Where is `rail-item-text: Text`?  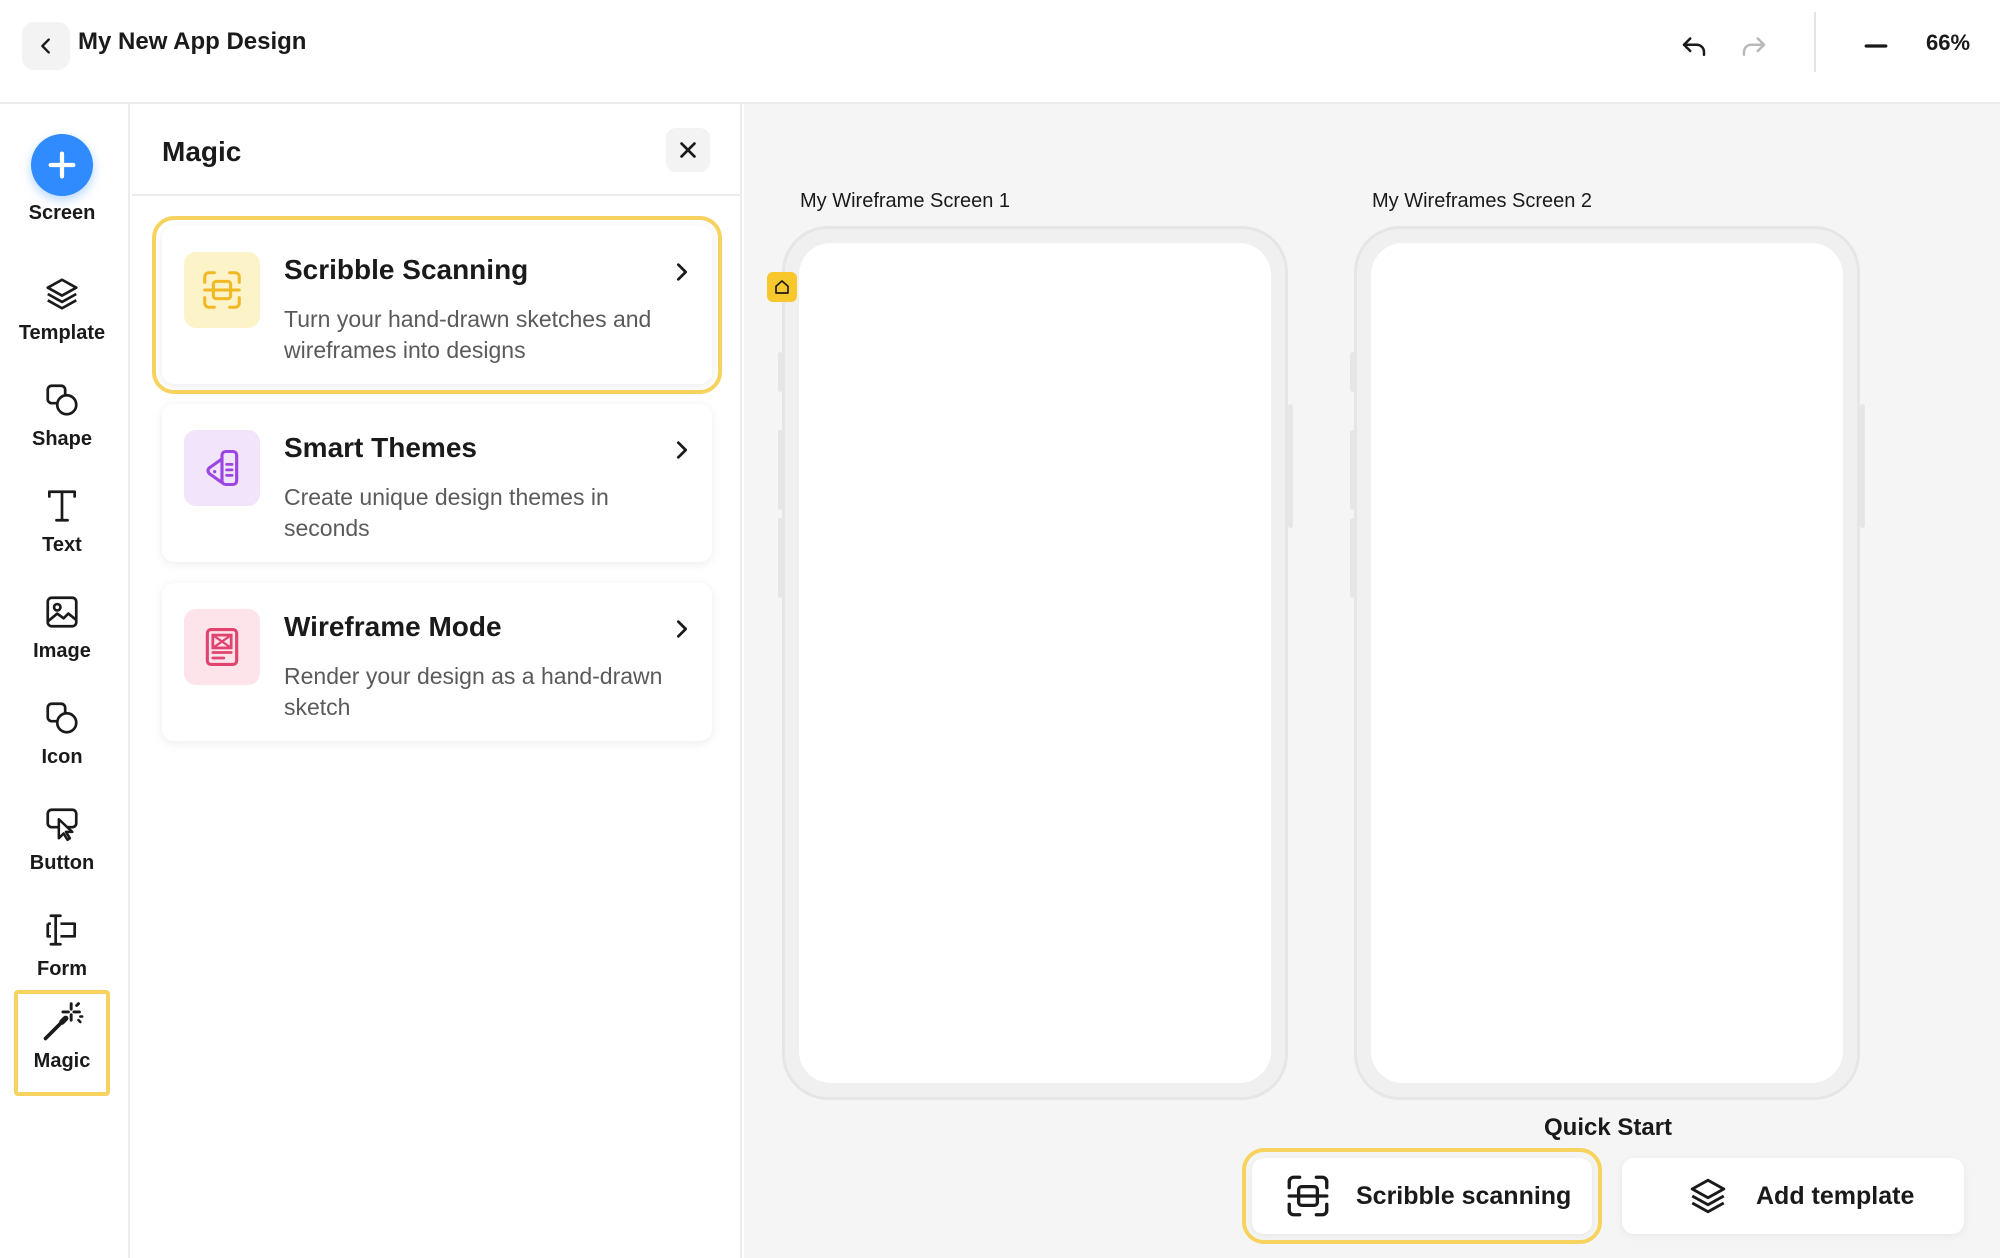 rail-item-text: Text is located at coordinates (62, 528).